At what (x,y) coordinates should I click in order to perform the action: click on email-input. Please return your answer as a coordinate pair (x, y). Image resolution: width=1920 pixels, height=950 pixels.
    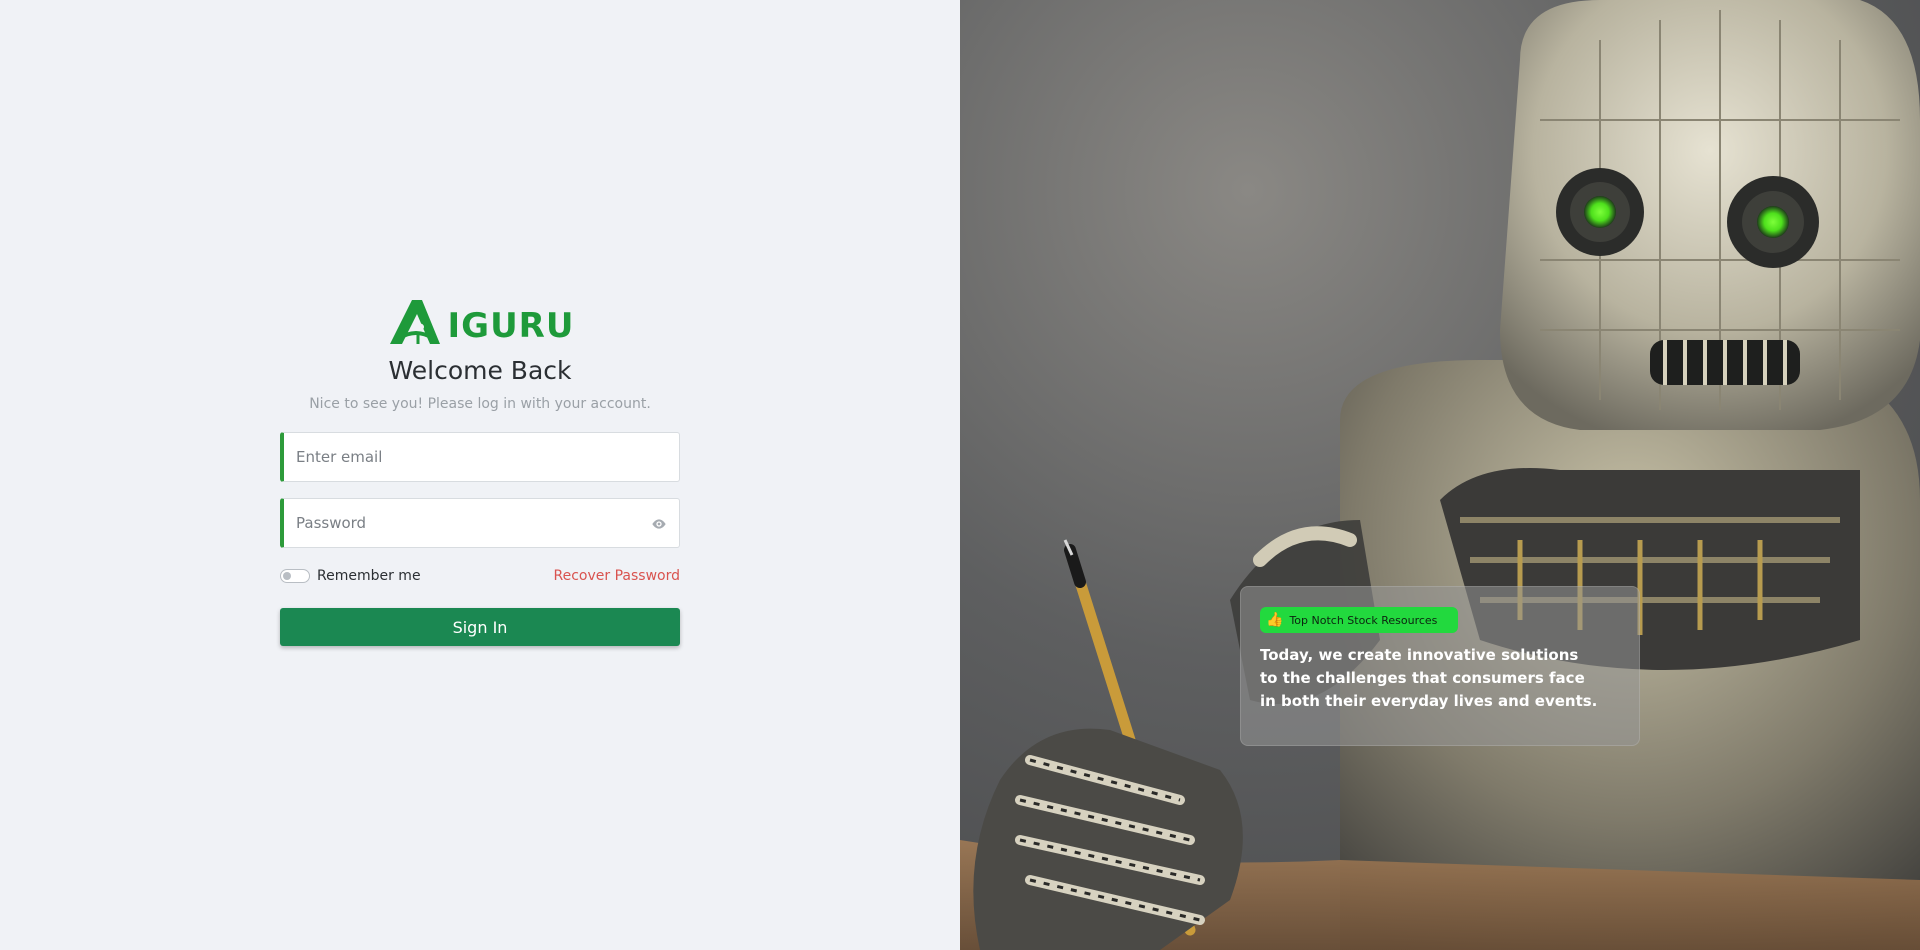
    Looking at the image, I should click on (481, 457).